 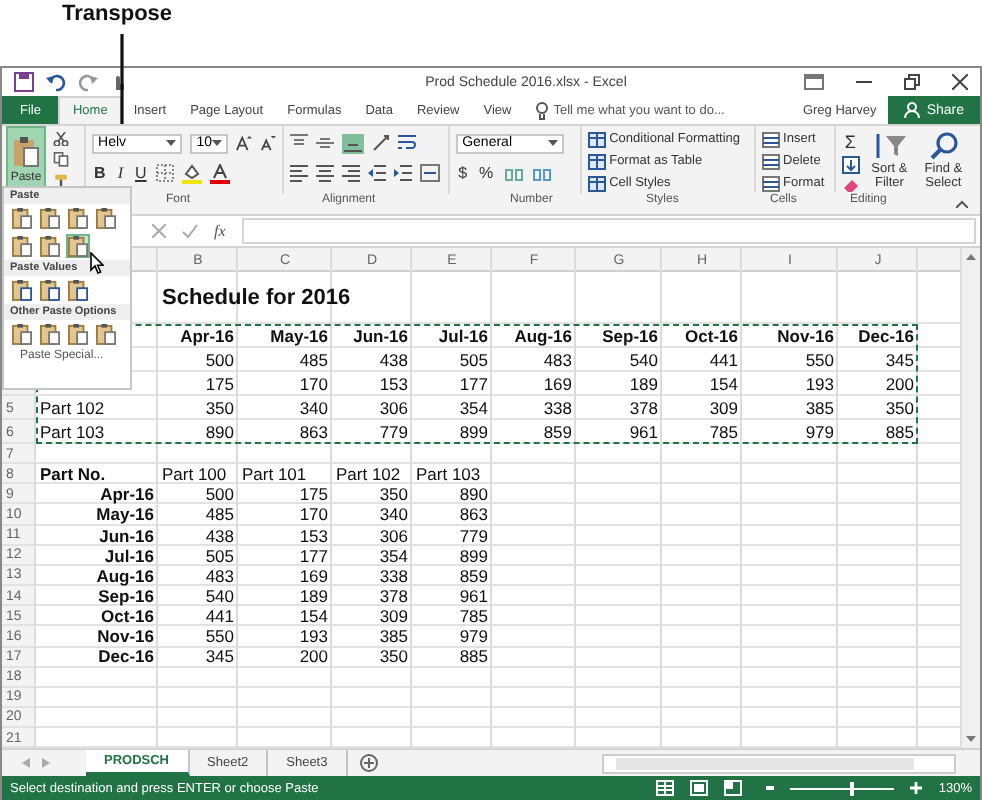 What do you see at coordinates (970, 498) in the screenshot?
I see `vertical-scrollbar` at bounding box center [970, 498].